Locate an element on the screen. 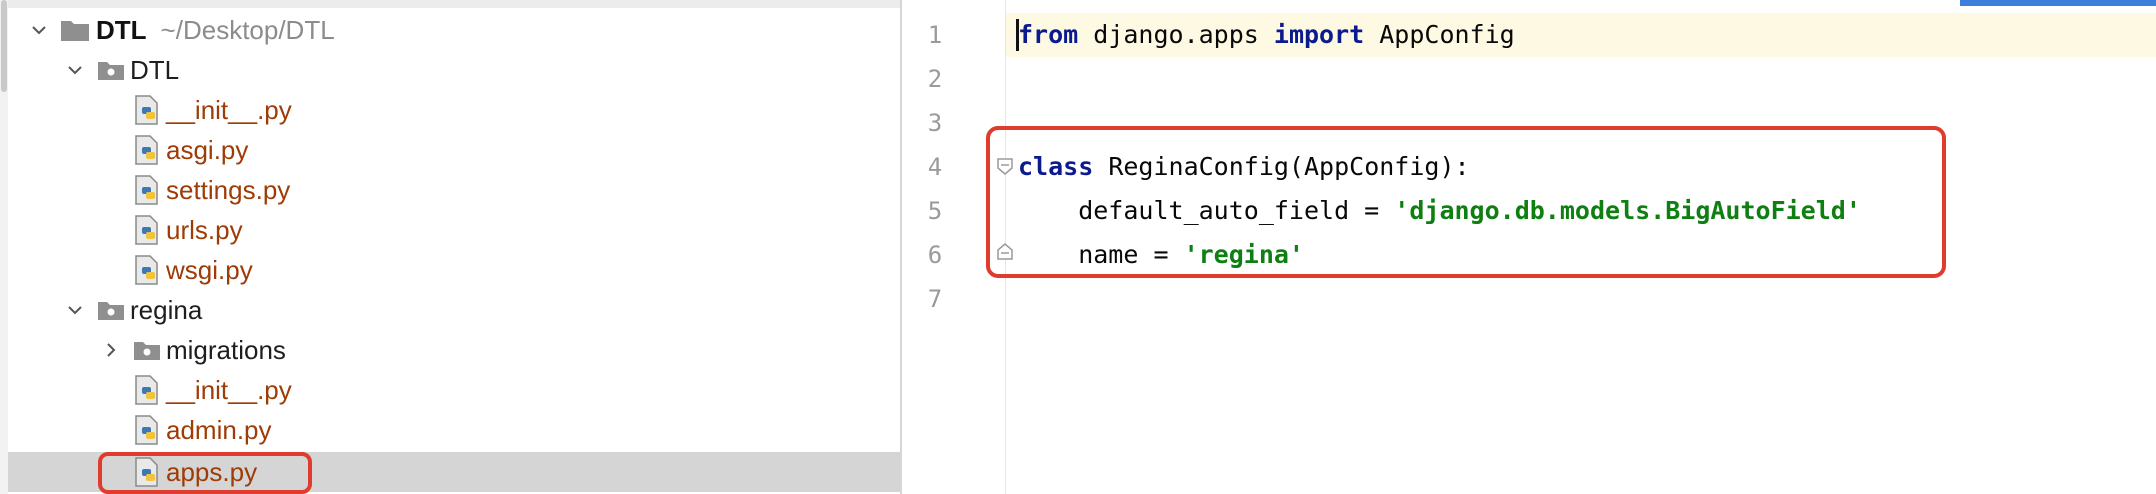  tree-label-admin-py: admin.py is located at coordinates (219, 430).